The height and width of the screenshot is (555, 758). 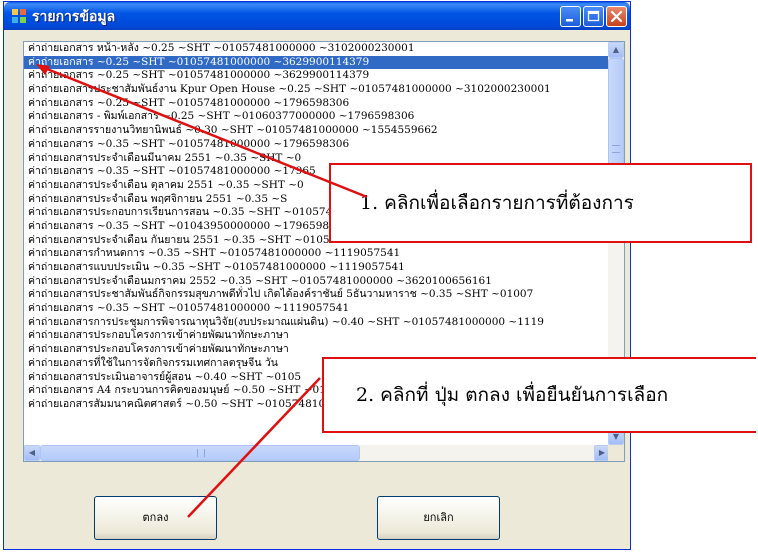 What do you see at coordinates (204, 132) in the screenshot?
I see `arrow-to-list-item` at bounding box center [204, 132].